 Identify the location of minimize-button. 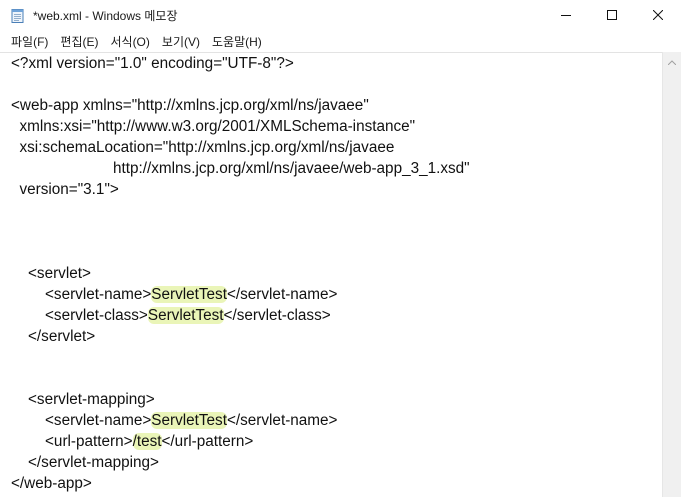
(566, 16).